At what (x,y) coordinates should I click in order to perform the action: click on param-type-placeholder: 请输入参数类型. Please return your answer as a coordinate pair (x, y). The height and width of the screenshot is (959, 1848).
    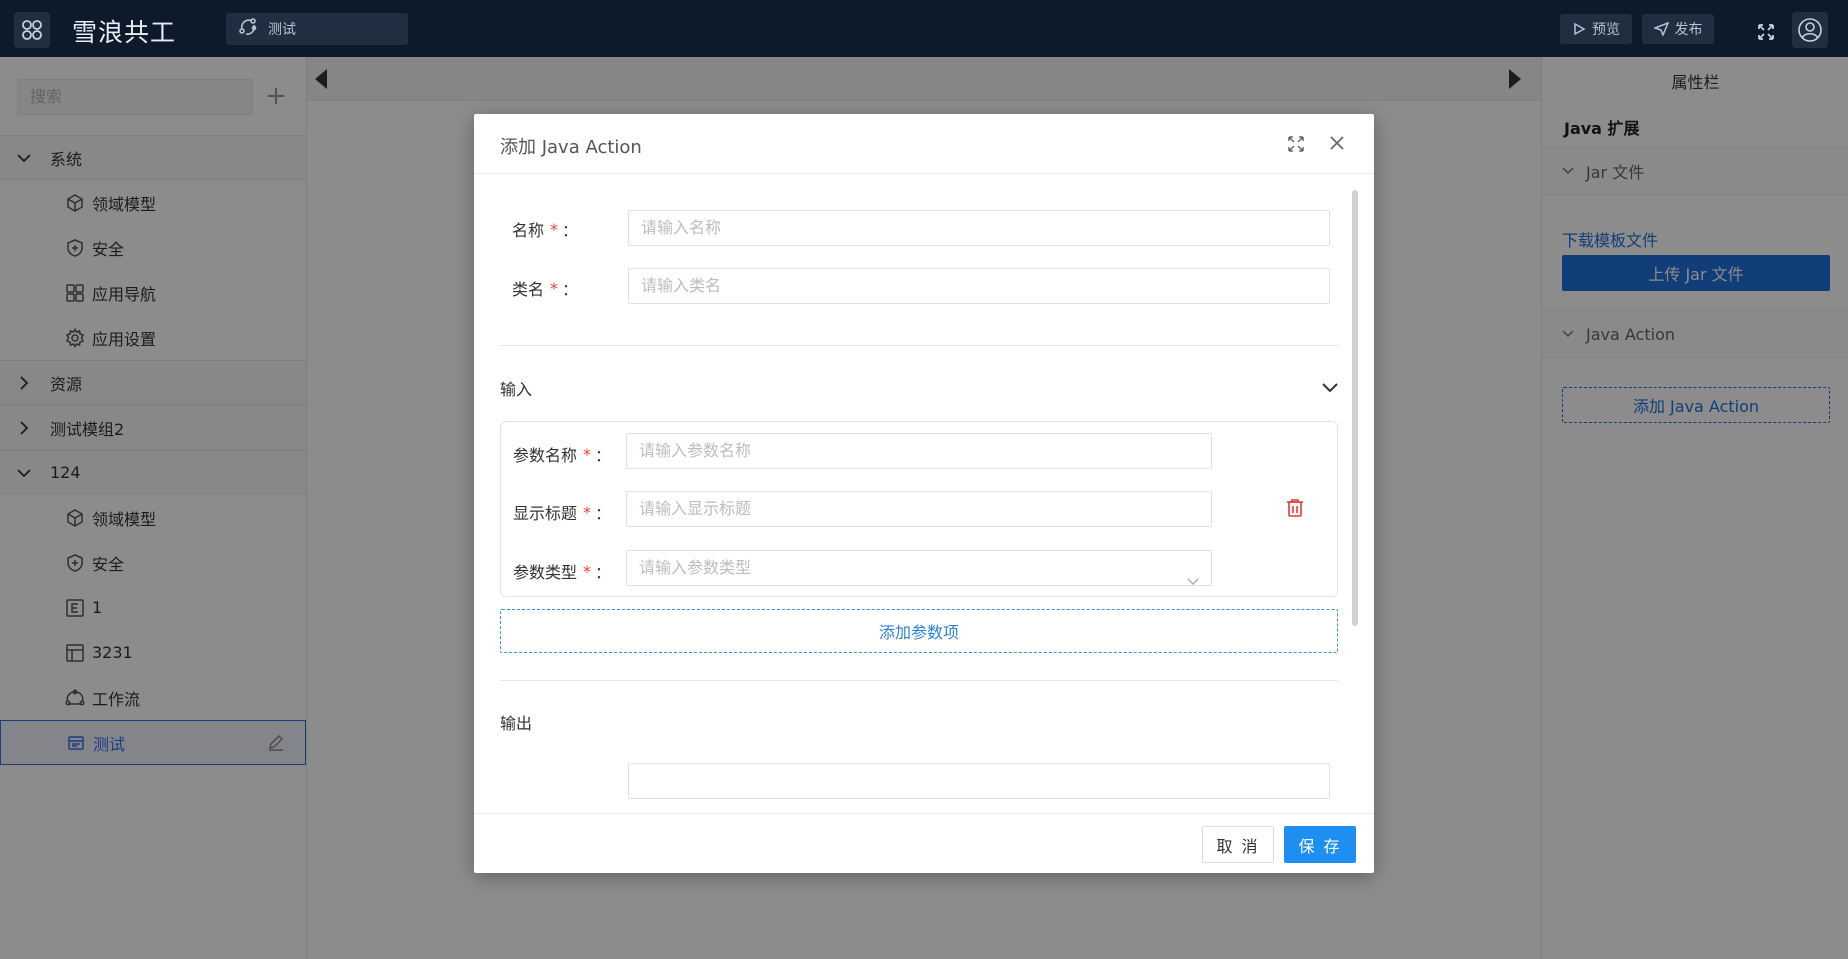
    Looking at the image, I should click on (695, 567).